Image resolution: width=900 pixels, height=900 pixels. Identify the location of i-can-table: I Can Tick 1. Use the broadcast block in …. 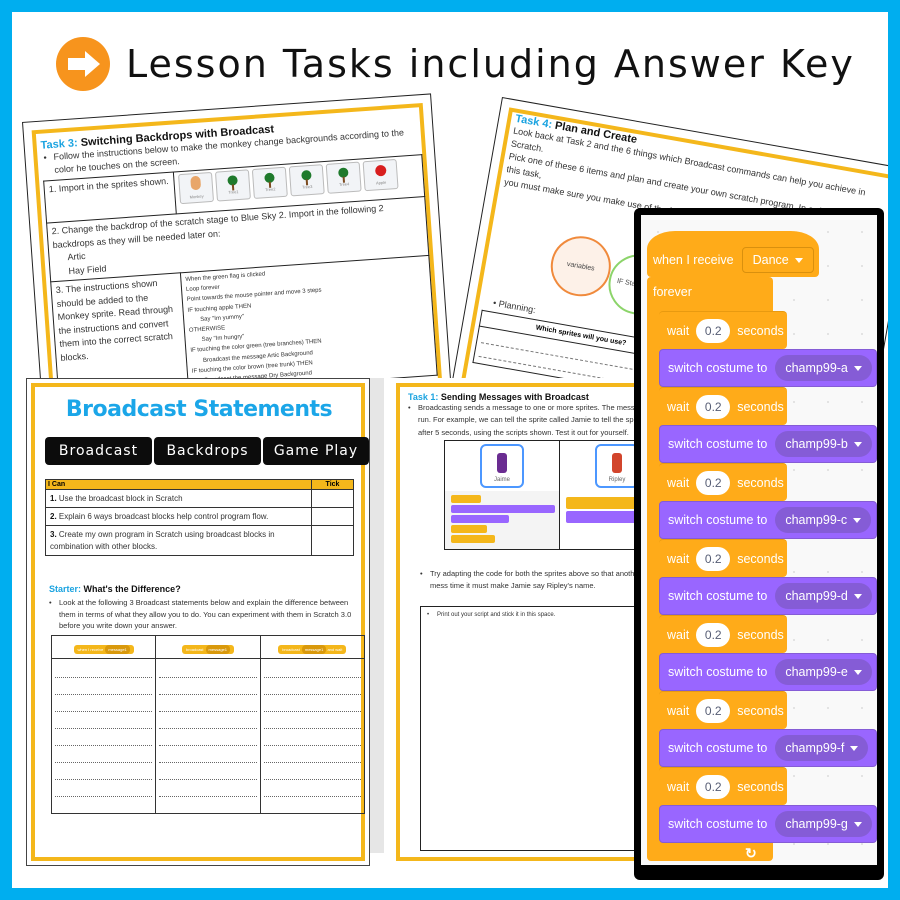
(199, 517).